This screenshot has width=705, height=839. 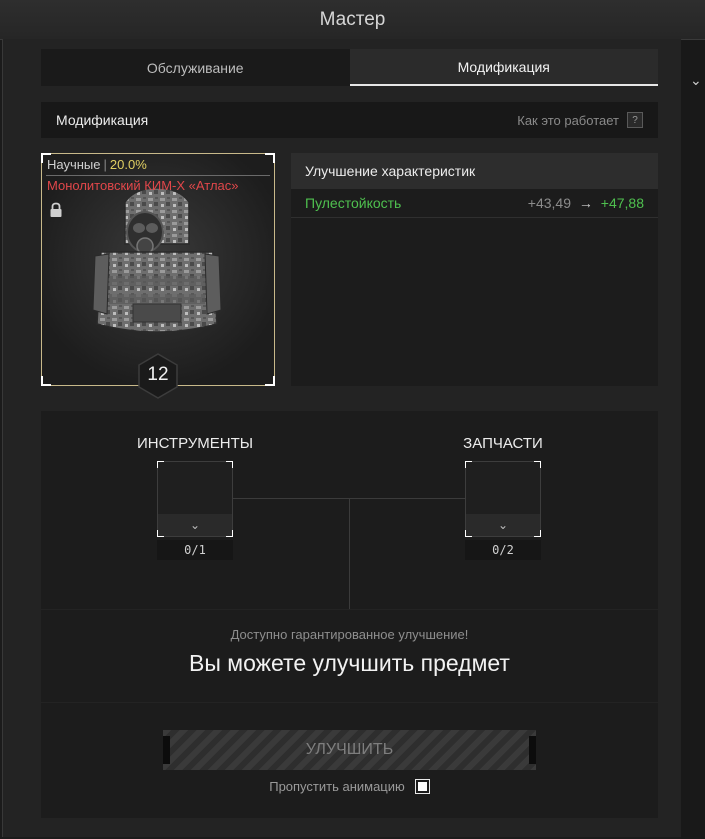 I want to click on tab-modification-label: Модификация, so click(x=503, y=66).